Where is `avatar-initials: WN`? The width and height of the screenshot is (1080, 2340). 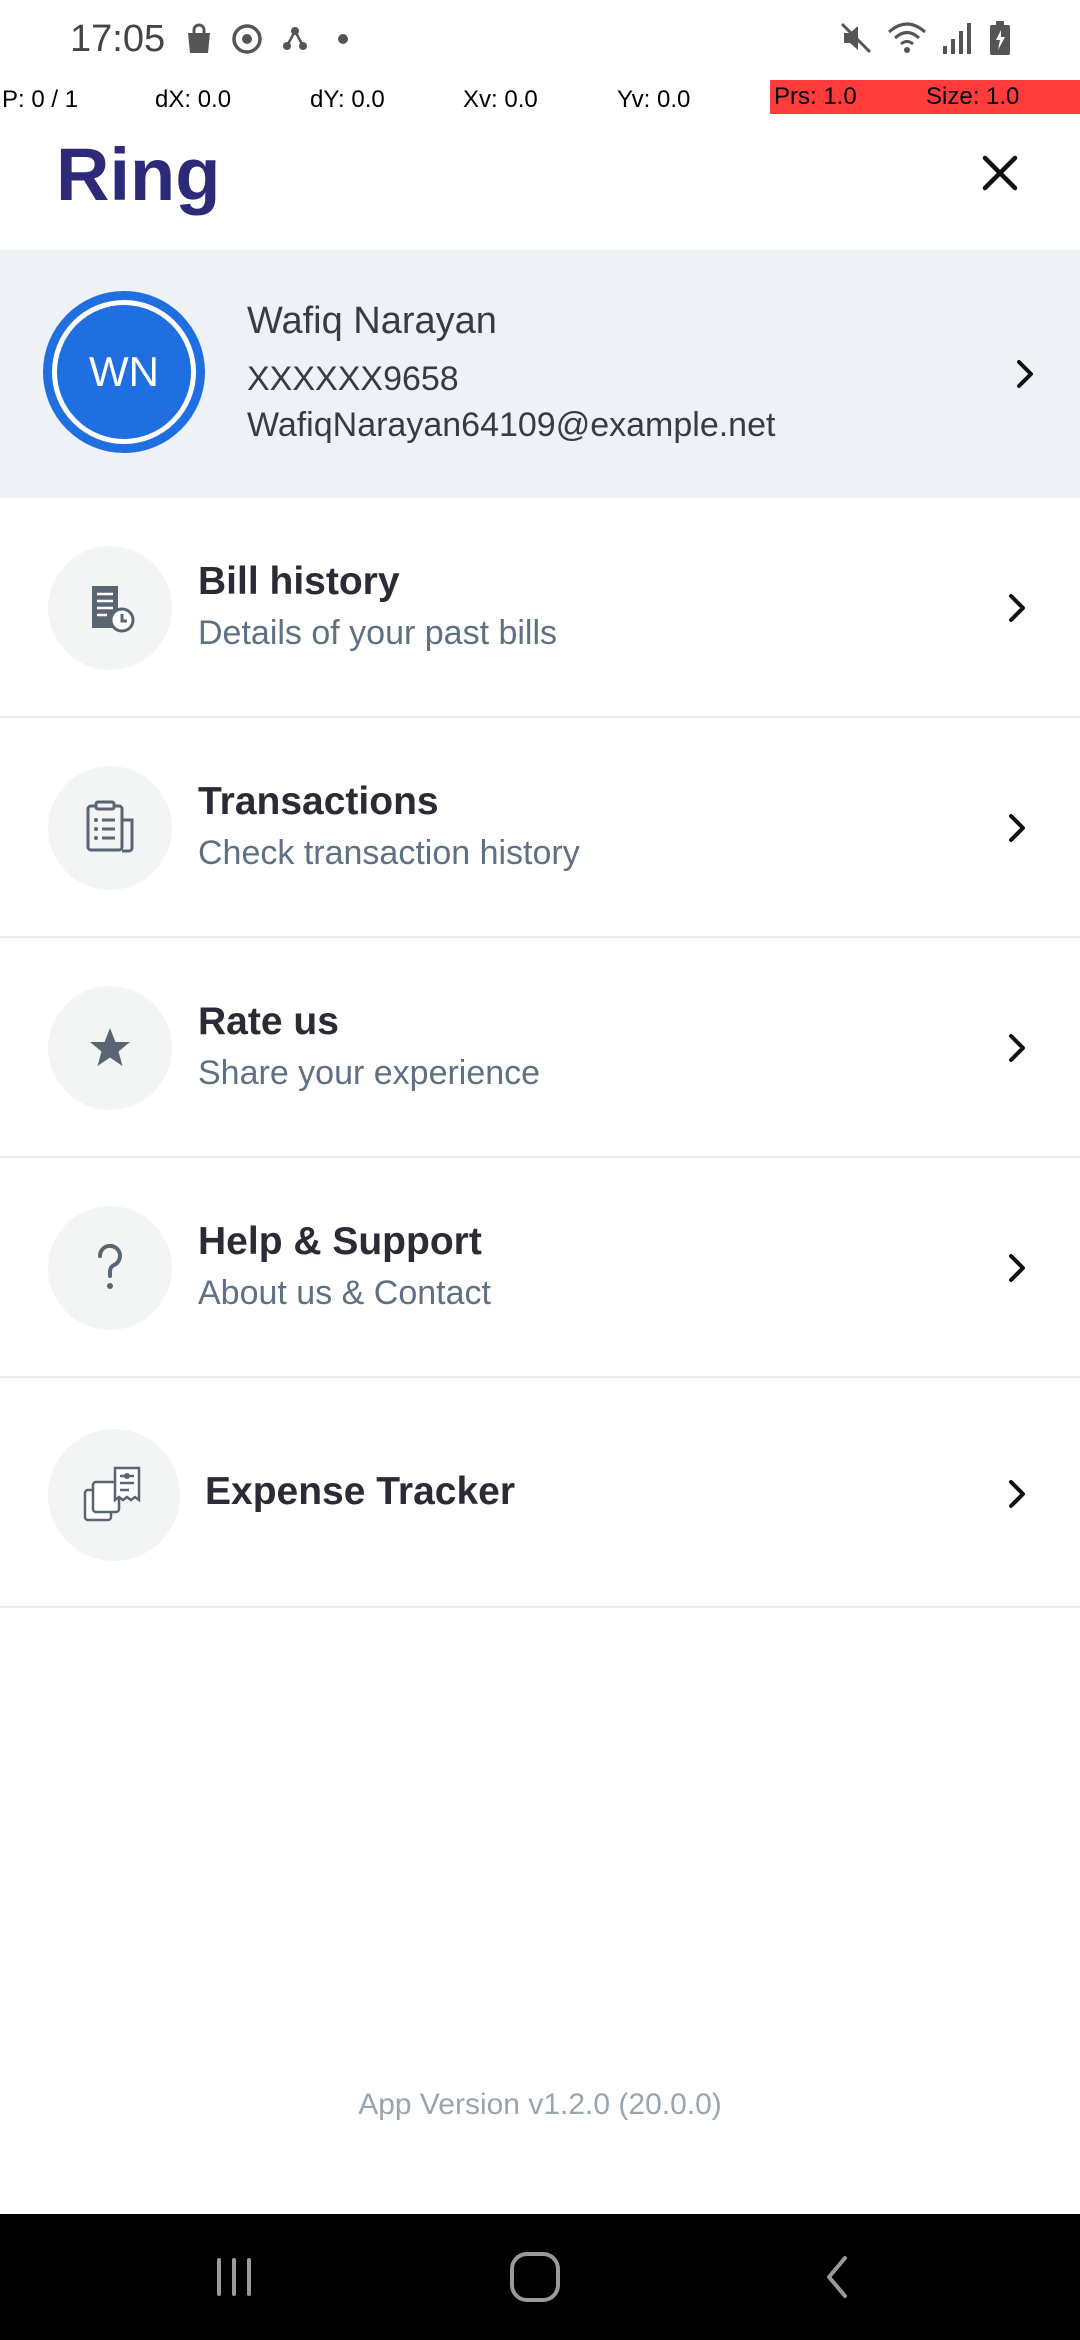
avatar-initials: WN is located at coordinates (124, 371).